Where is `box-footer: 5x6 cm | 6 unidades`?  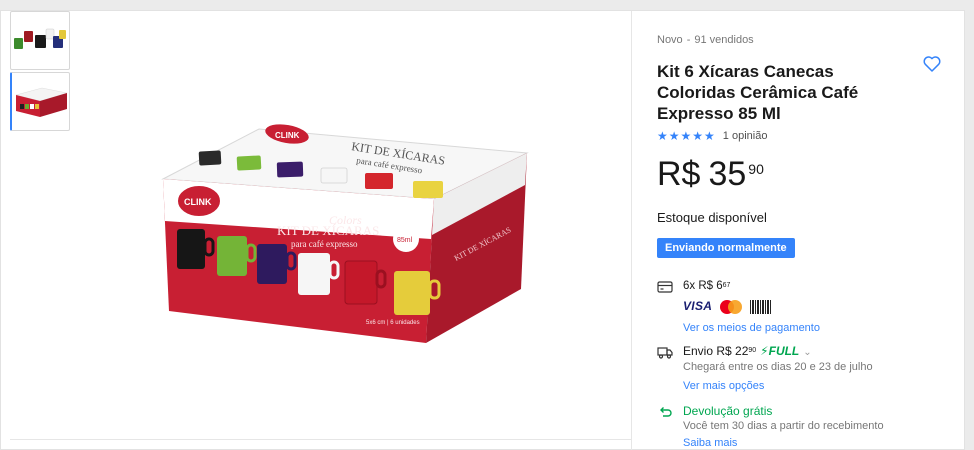 box-footer: 5x6 cm | 6 unidades is located at coordinates (393, 323).